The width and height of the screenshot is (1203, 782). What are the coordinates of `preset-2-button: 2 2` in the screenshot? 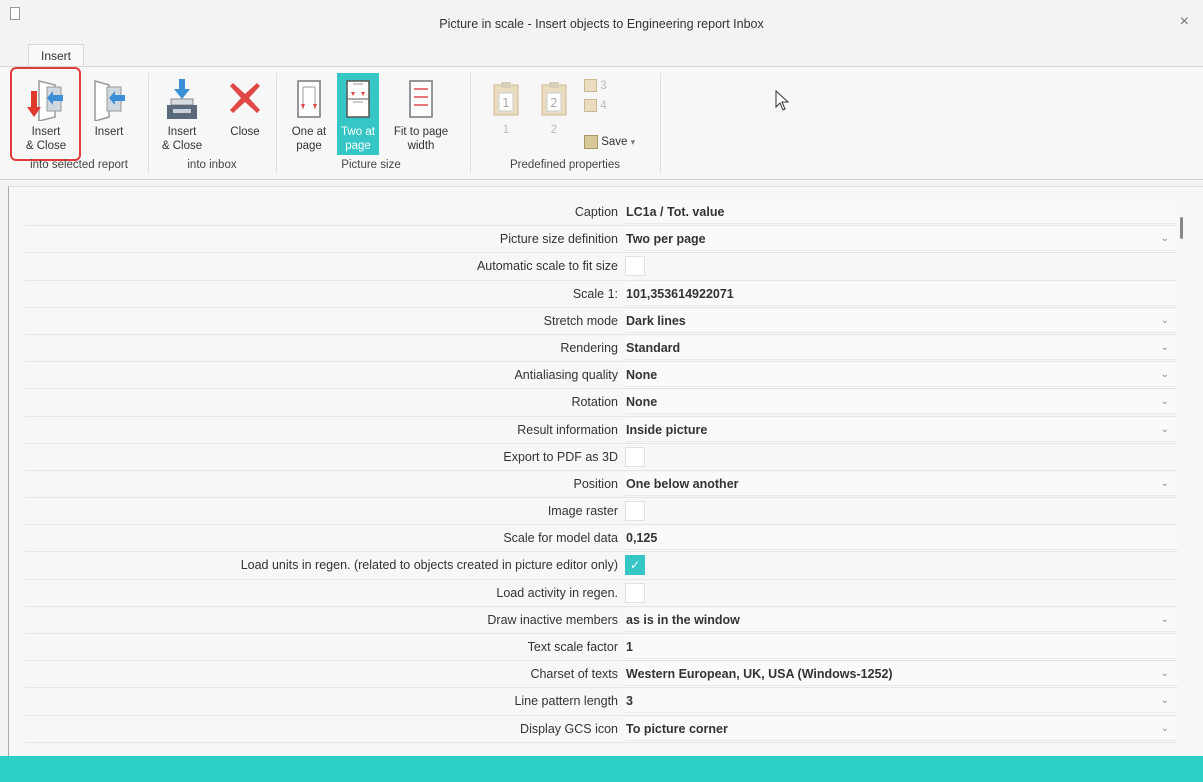 It's located at (554, 114).